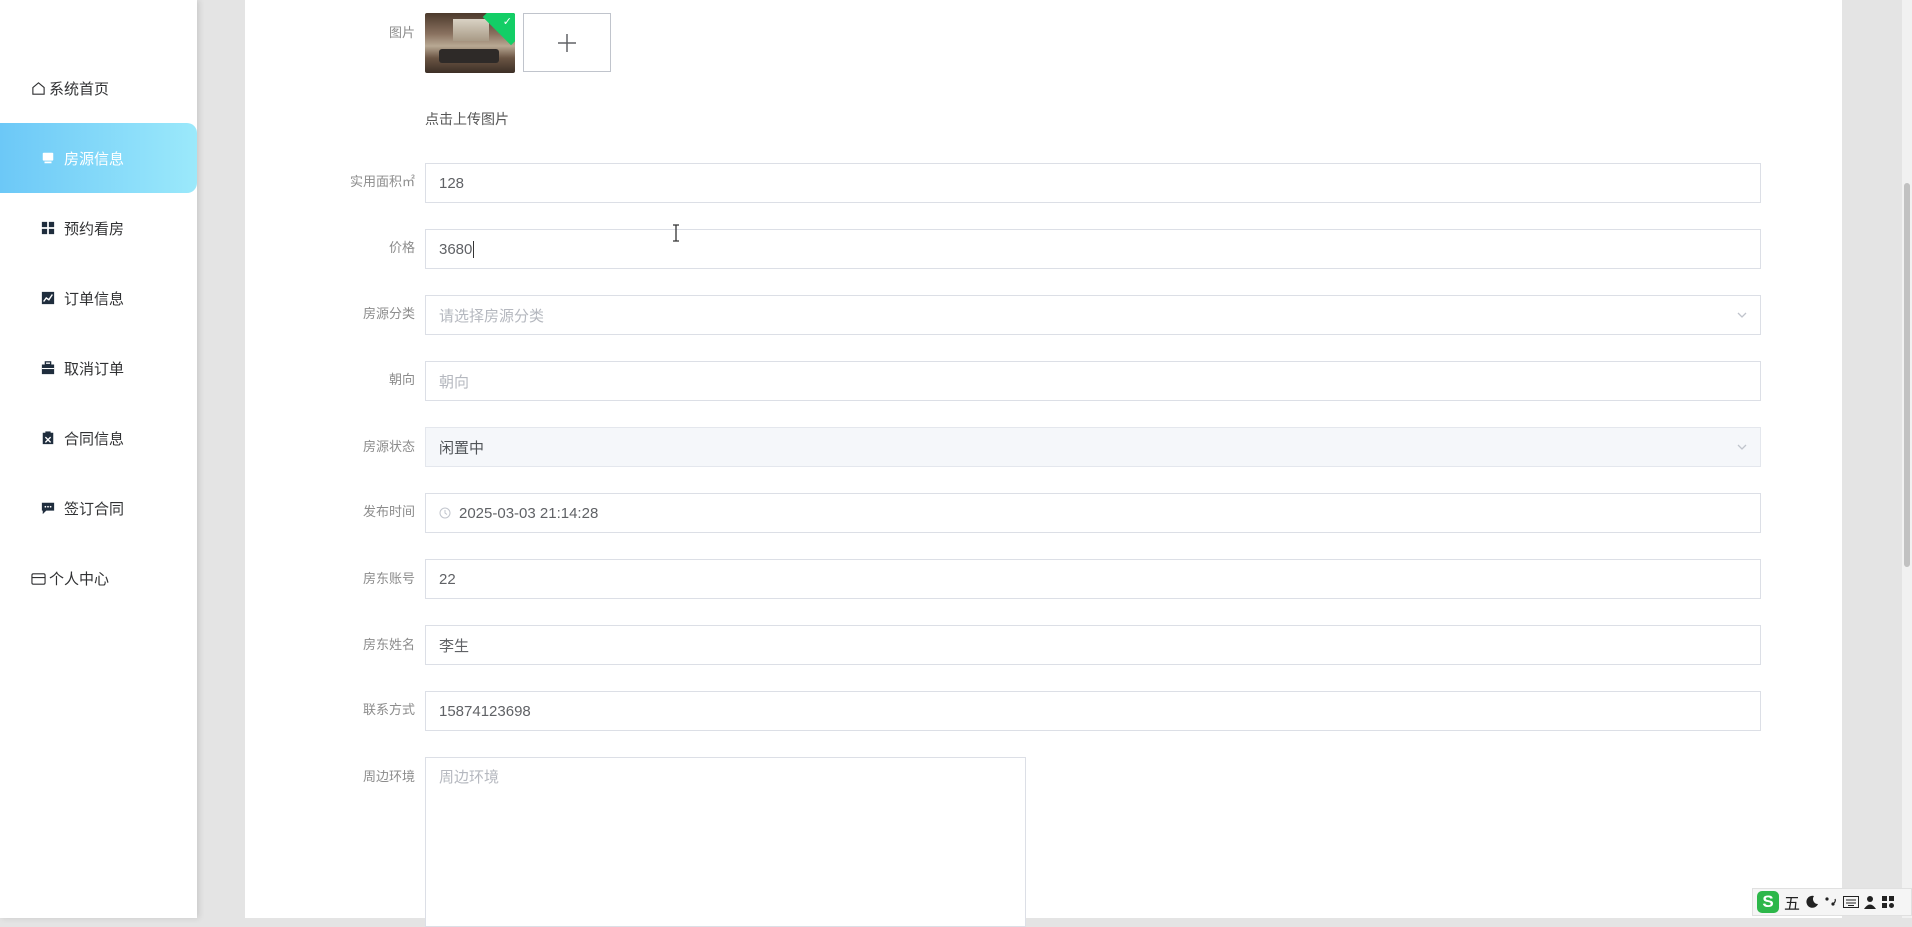 The width and height of the screenshot is (1912, 927). Describe the element at coordinates (1851, 902) in the screenshot. I see `keyboard-icon` at that location.